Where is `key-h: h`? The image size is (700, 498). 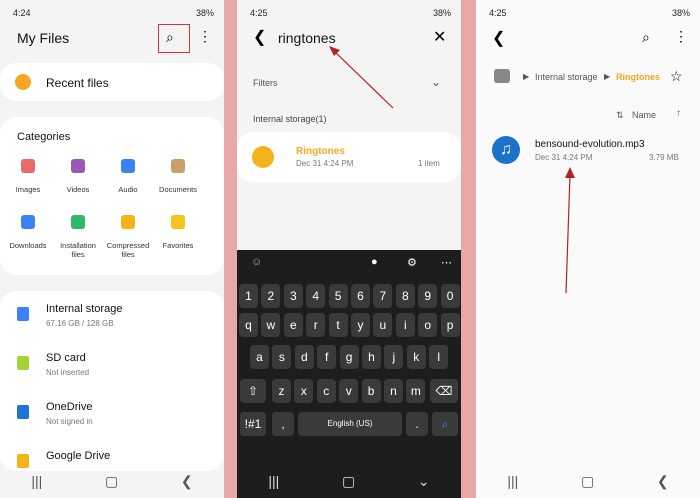
key-h: h is located at coordinates (371, 357).